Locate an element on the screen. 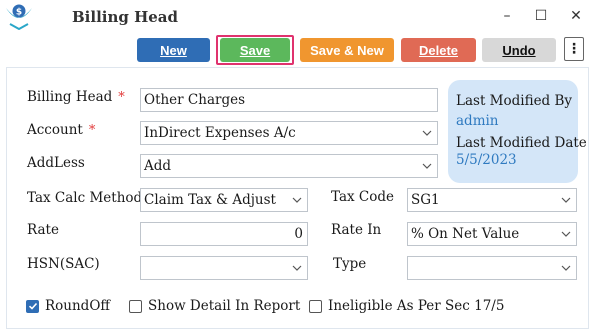 Image resolution: width=593 pixels, height=335 pixels. app-logo-icon: $ is located at coordinates (19, 17).